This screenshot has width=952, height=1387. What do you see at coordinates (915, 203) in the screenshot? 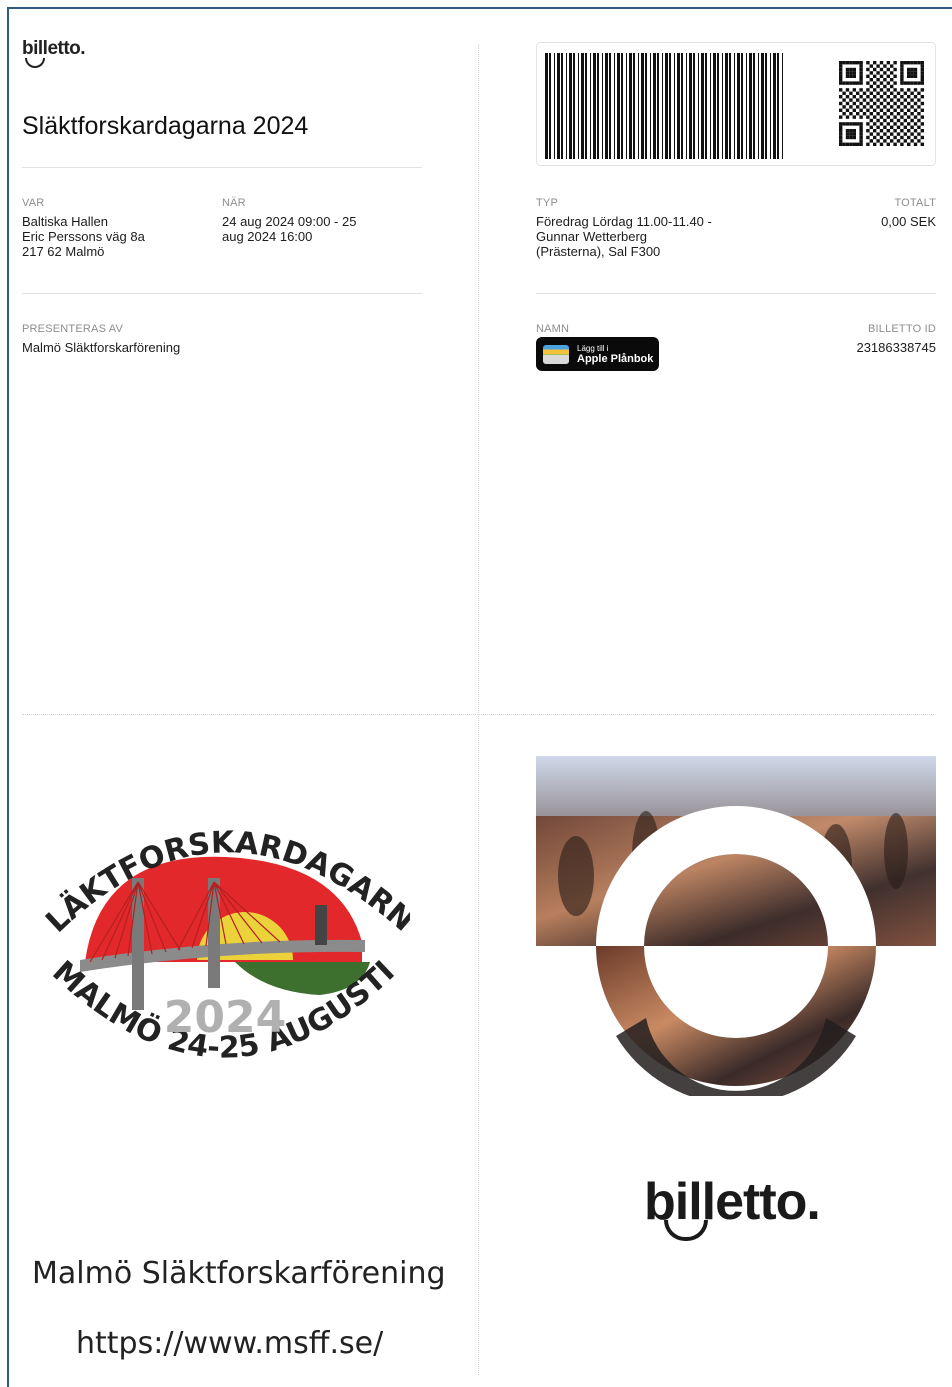
I see `total-label: TOTALT` at bounding box center [915, 203].